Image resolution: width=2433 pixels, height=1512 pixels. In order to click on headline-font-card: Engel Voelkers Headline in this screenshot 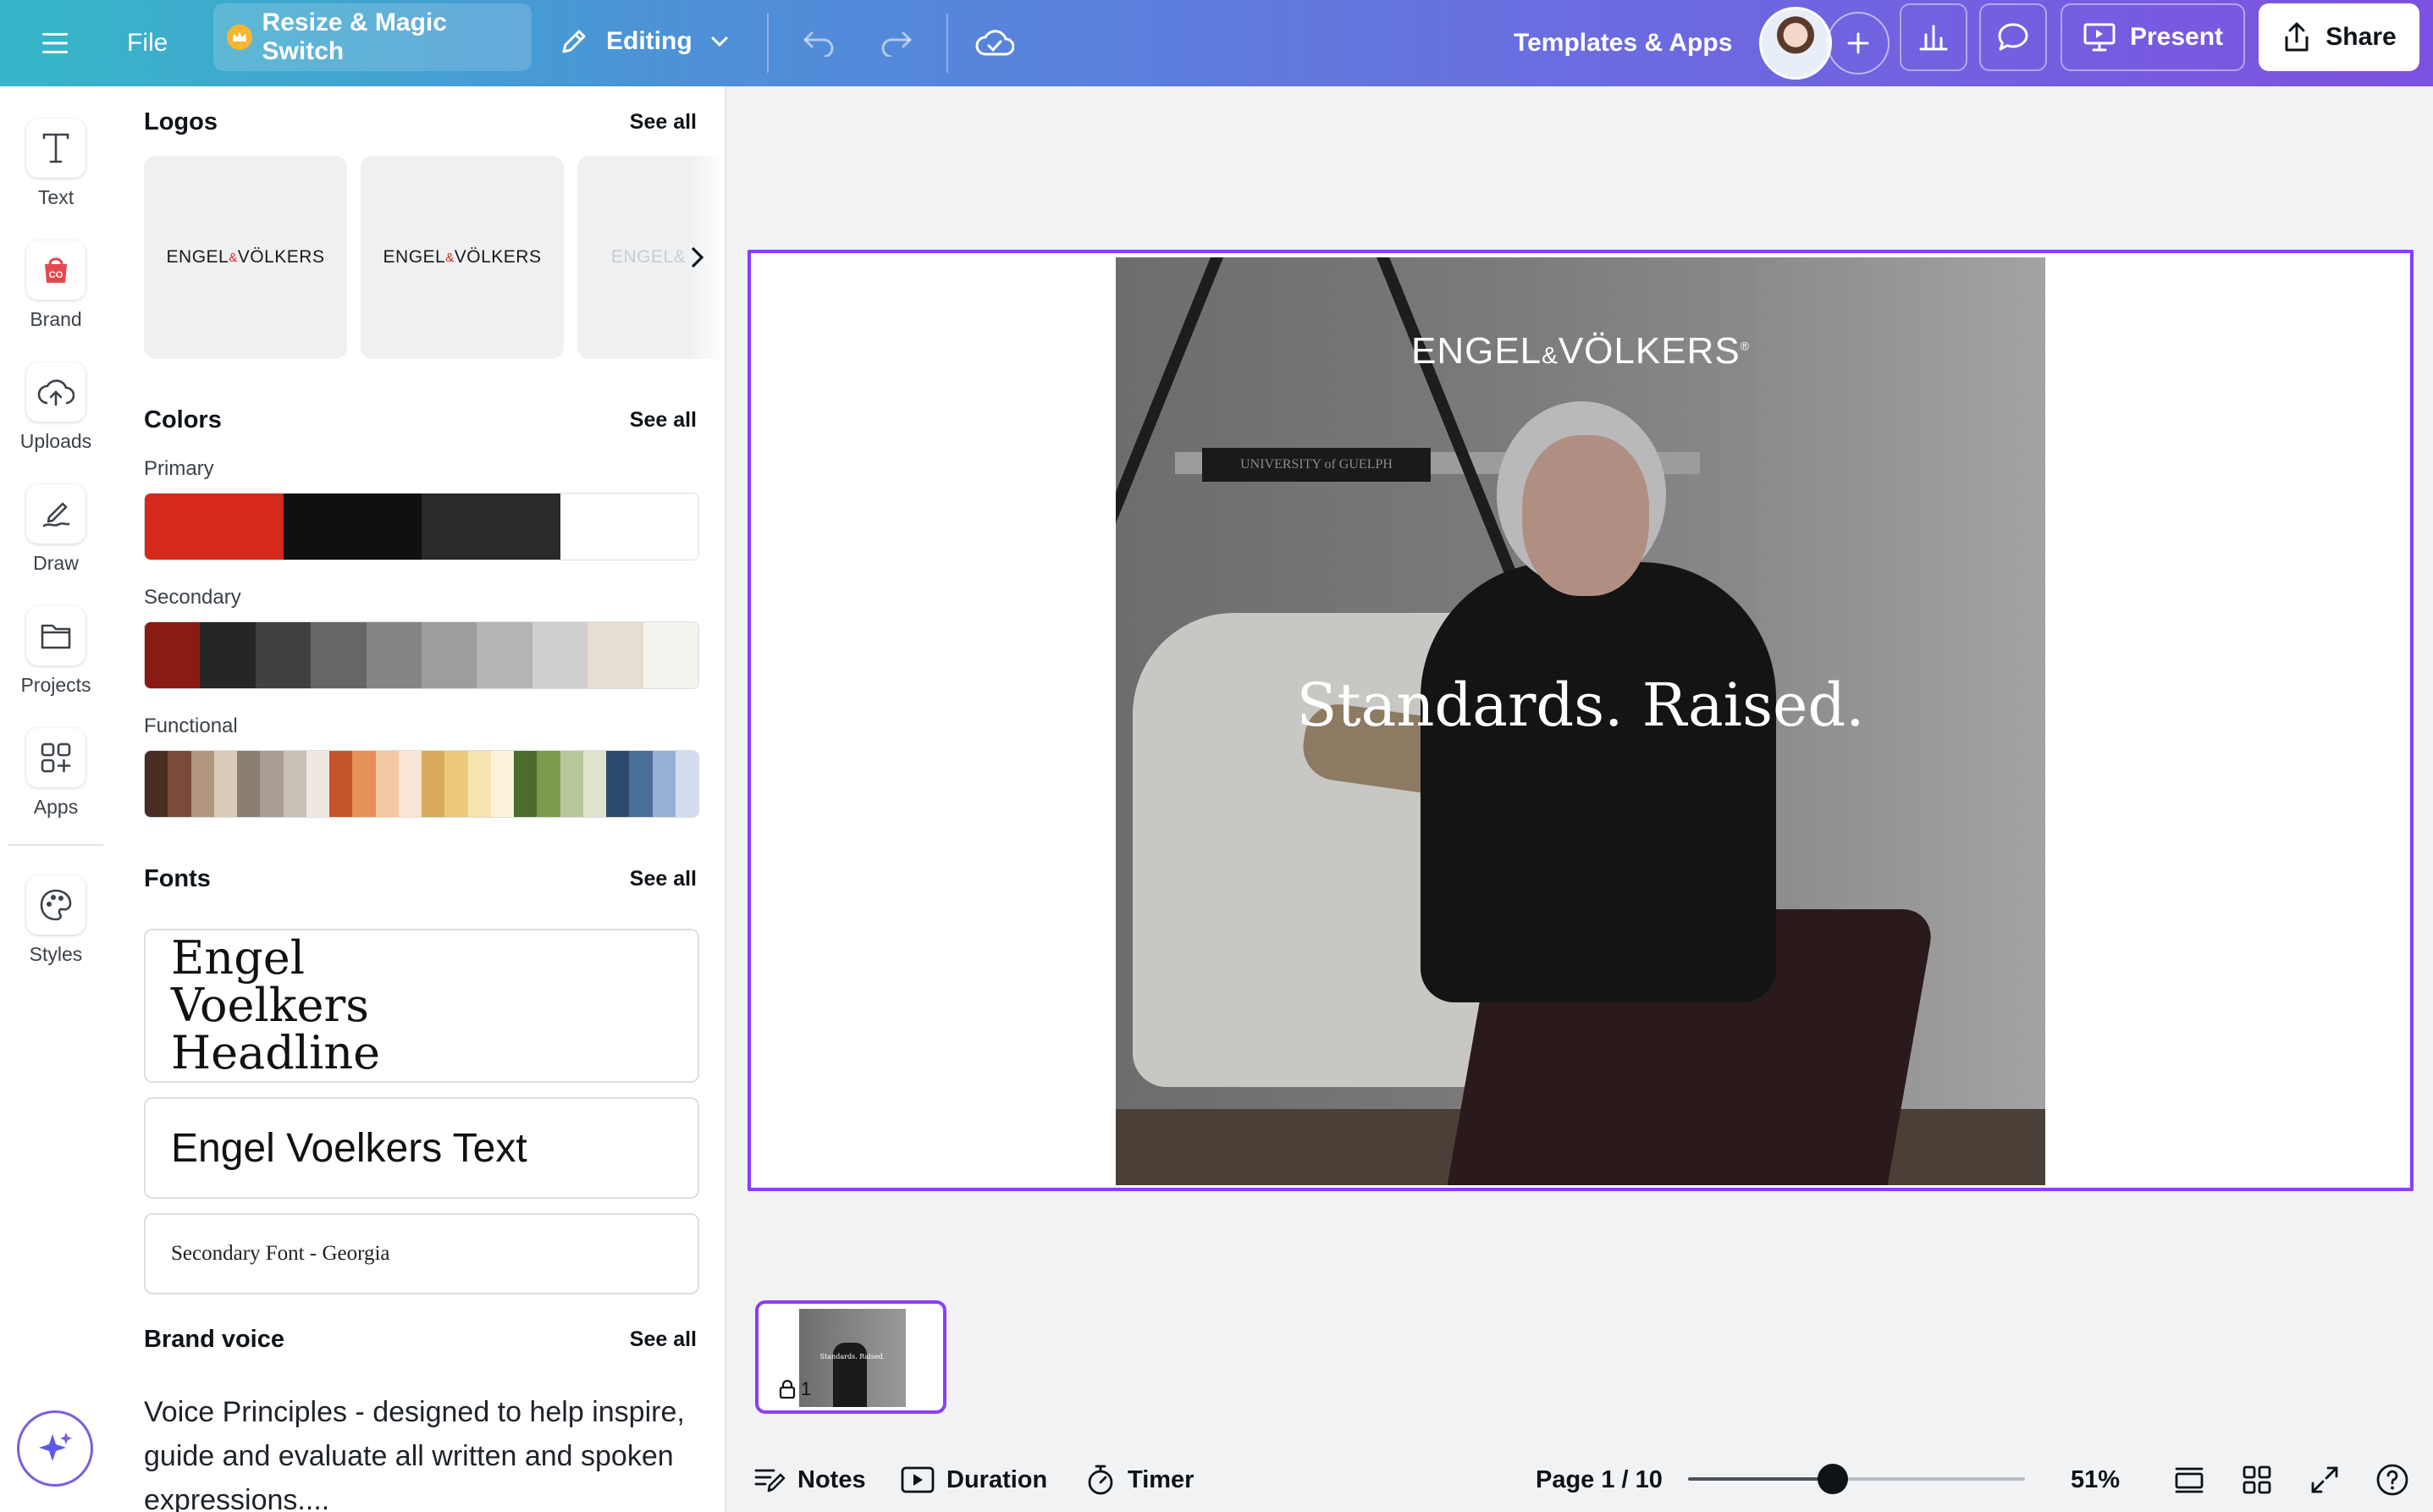, I will do `click(421, 1006)`.